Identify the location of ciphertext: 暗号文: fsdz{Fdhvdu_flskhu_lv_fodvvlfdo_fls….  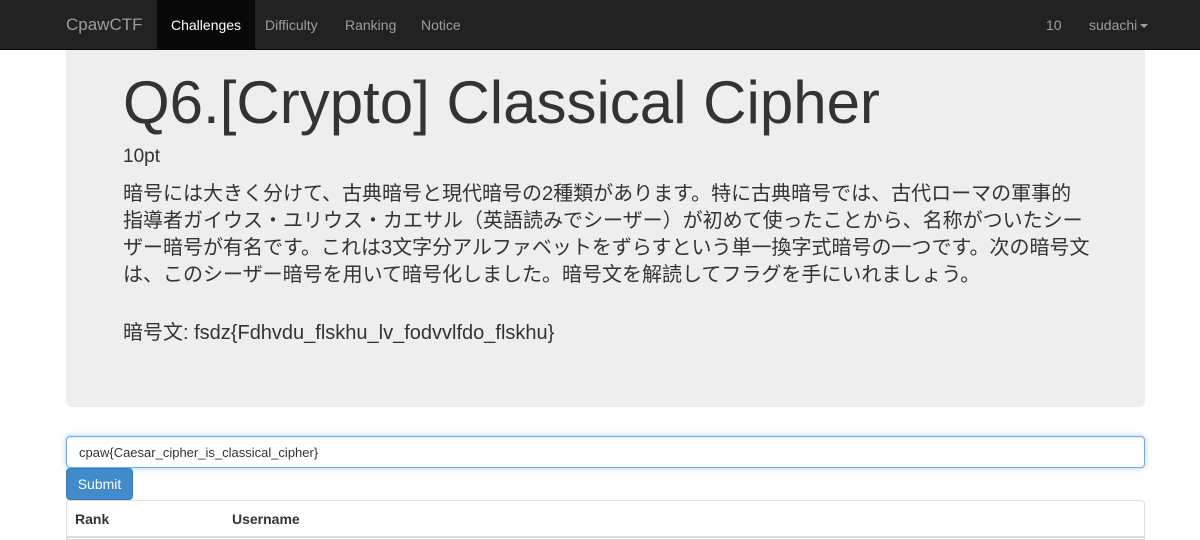
(339, 333).